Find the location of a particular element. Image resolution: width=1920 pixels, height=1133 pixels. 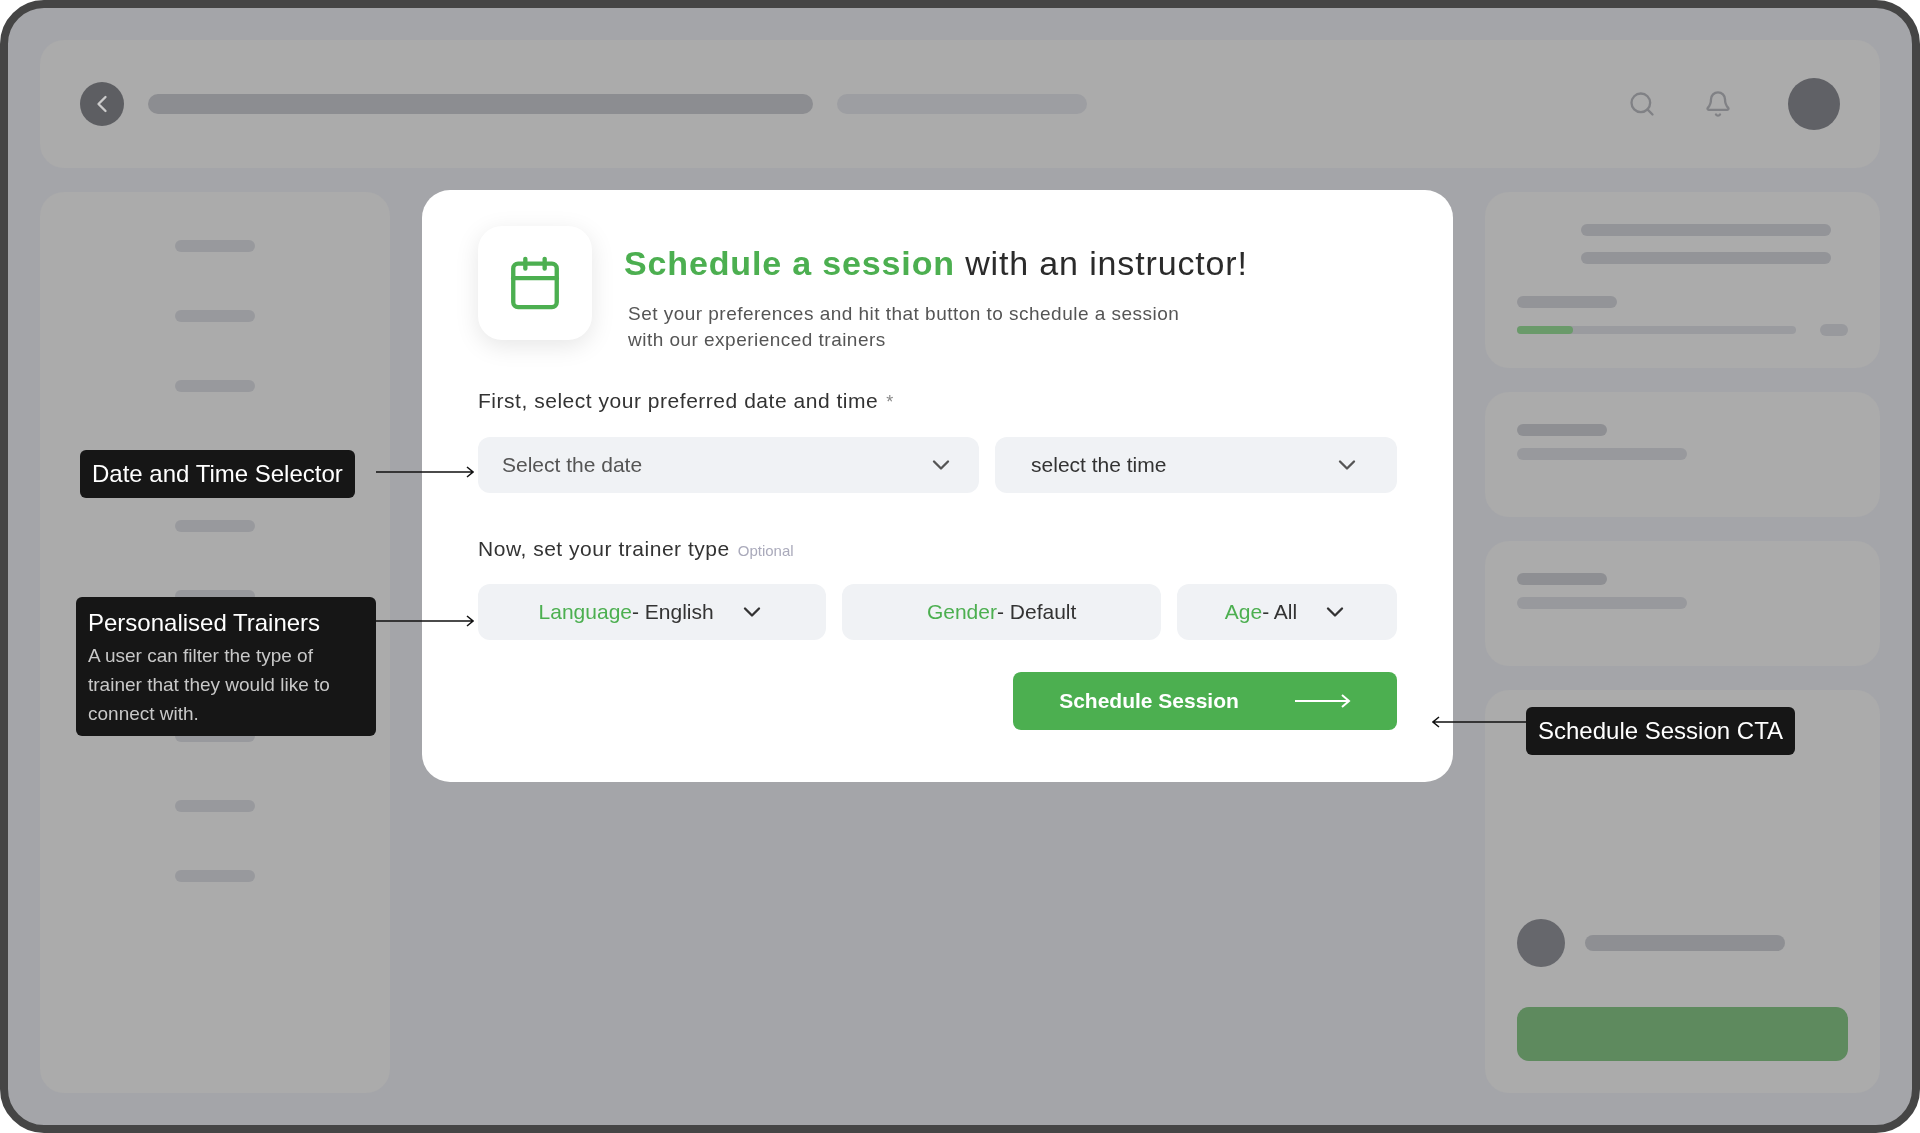

trainer-type-label: Now, set your trainer type is located at coordinates (604, 548).